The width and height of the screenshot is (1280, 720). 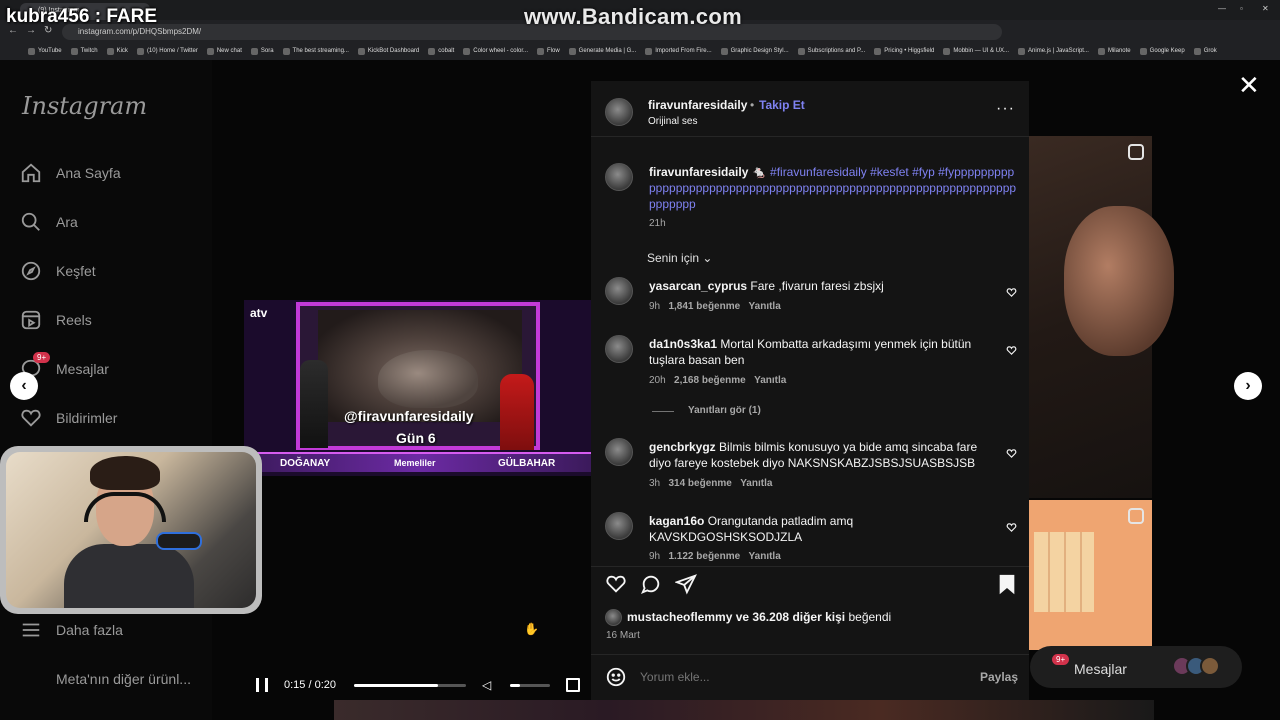 What do you see at coordinates (553, 51) in the screenshot?
I see `bookmark-label: Flow` at bounding box center [553, 51].